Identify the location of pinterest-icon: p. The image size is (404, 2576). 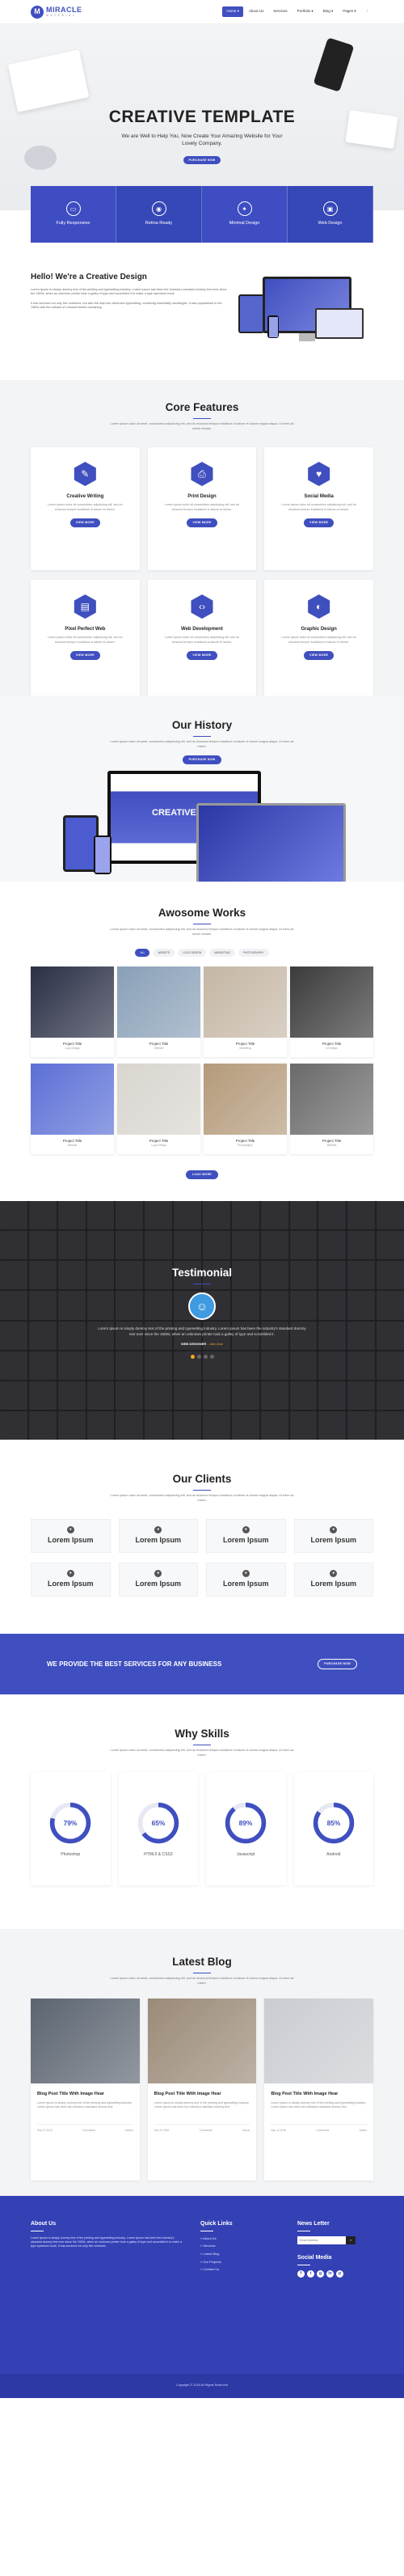
(340, 2274).